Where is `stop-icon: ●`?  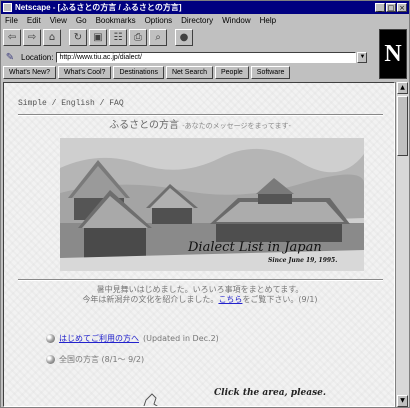 stop-icon: ● is located at coordinates (184, 37).